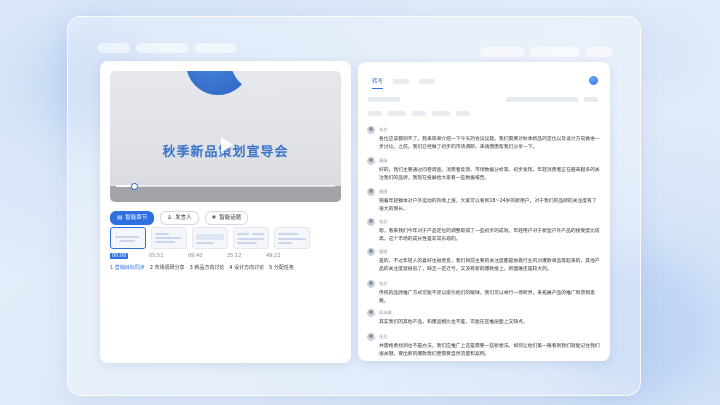 The width and height of the screenshot is (720, 405). Describe the element at coordinates (167, 267) in the screenshot. I see `chapter-item: 2 市场调研分享` at that location.